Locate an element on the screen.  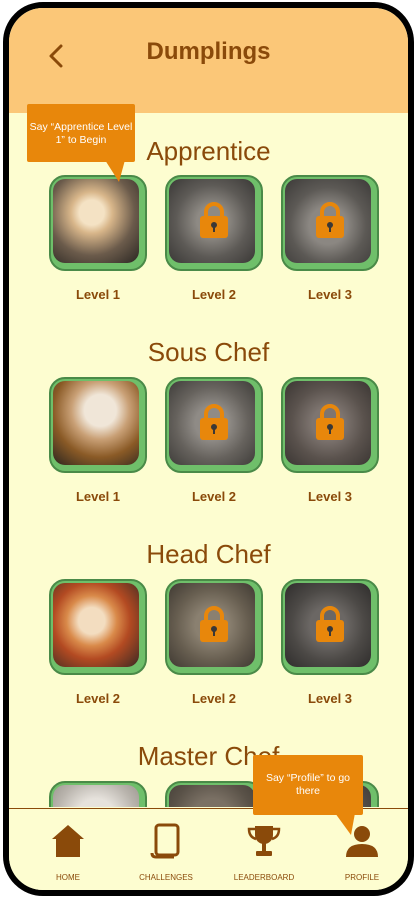
challenges-icon is located at coordinates (165, 841).